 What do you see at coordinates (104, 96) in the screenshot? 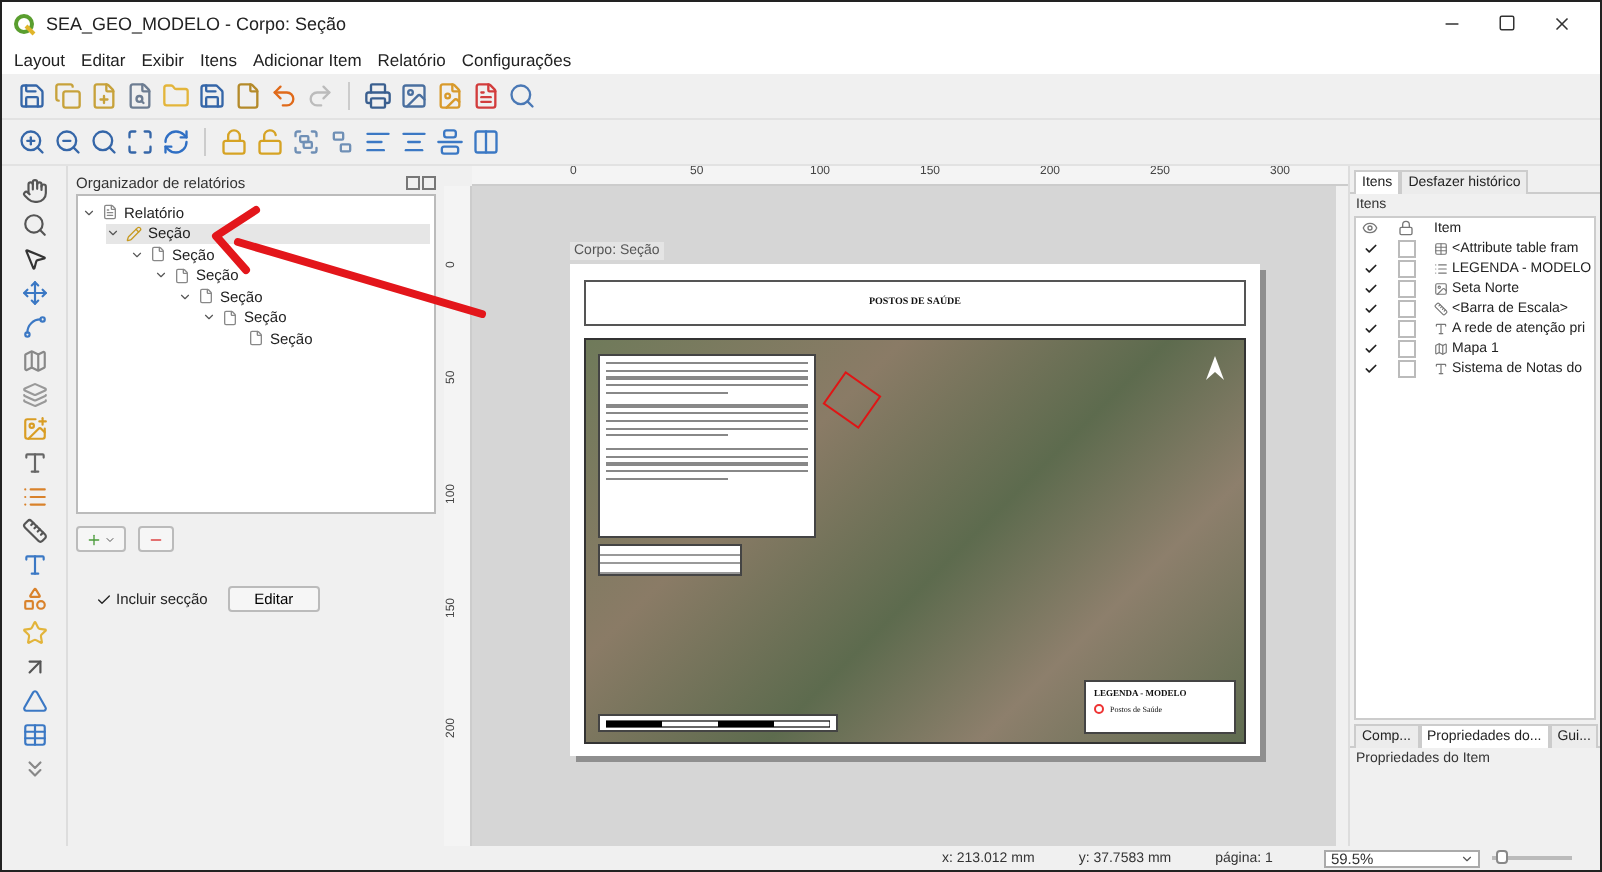
I see `new-page-icon` at bounding box center [104, 96].